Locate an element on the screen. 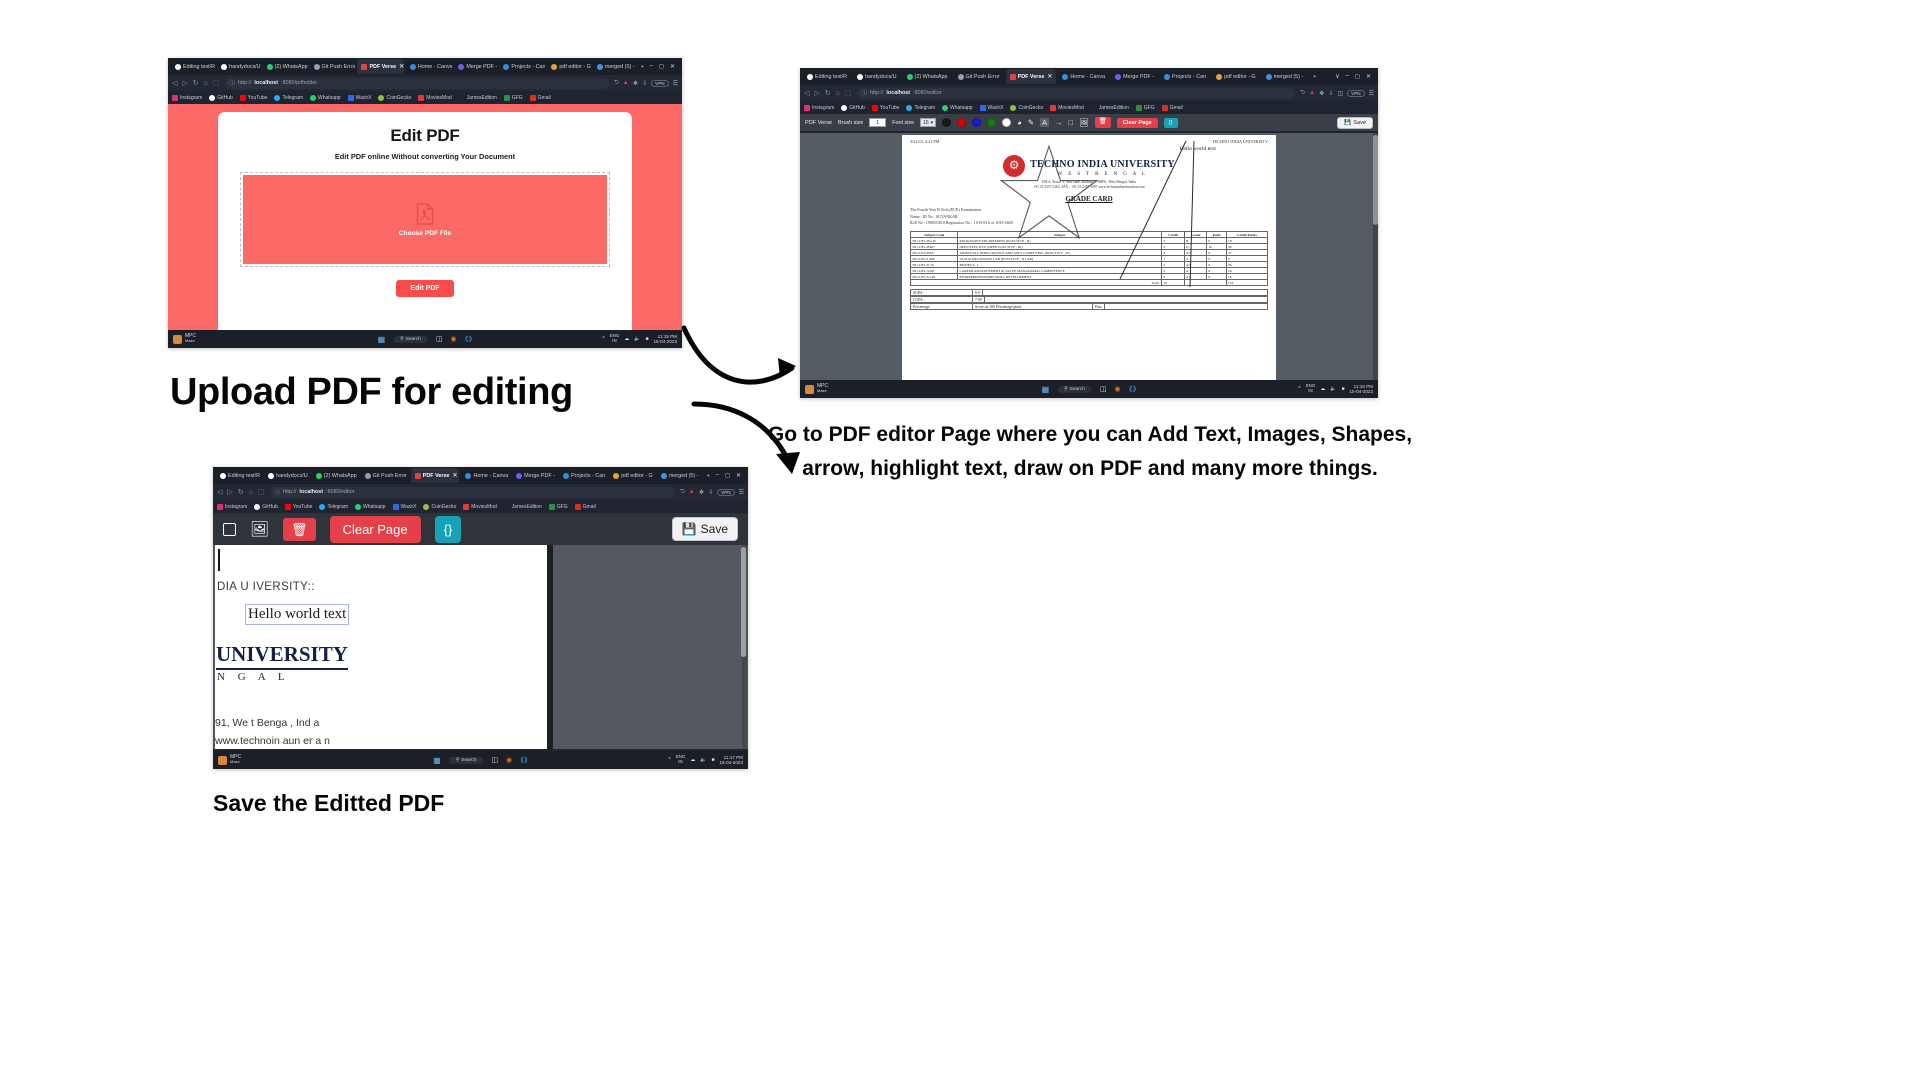 This screenshot has height=1080, width=1920. reload-icon: ↻ is located at coordinates (241, 492).